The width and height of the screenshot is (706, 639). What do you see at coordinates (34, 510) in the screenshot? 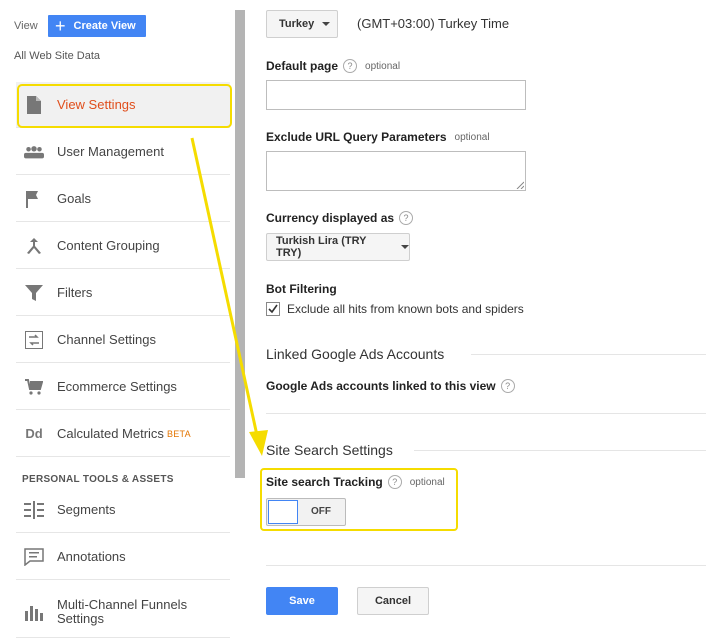
I see `segments-icon` at bounding box center [34, 510].